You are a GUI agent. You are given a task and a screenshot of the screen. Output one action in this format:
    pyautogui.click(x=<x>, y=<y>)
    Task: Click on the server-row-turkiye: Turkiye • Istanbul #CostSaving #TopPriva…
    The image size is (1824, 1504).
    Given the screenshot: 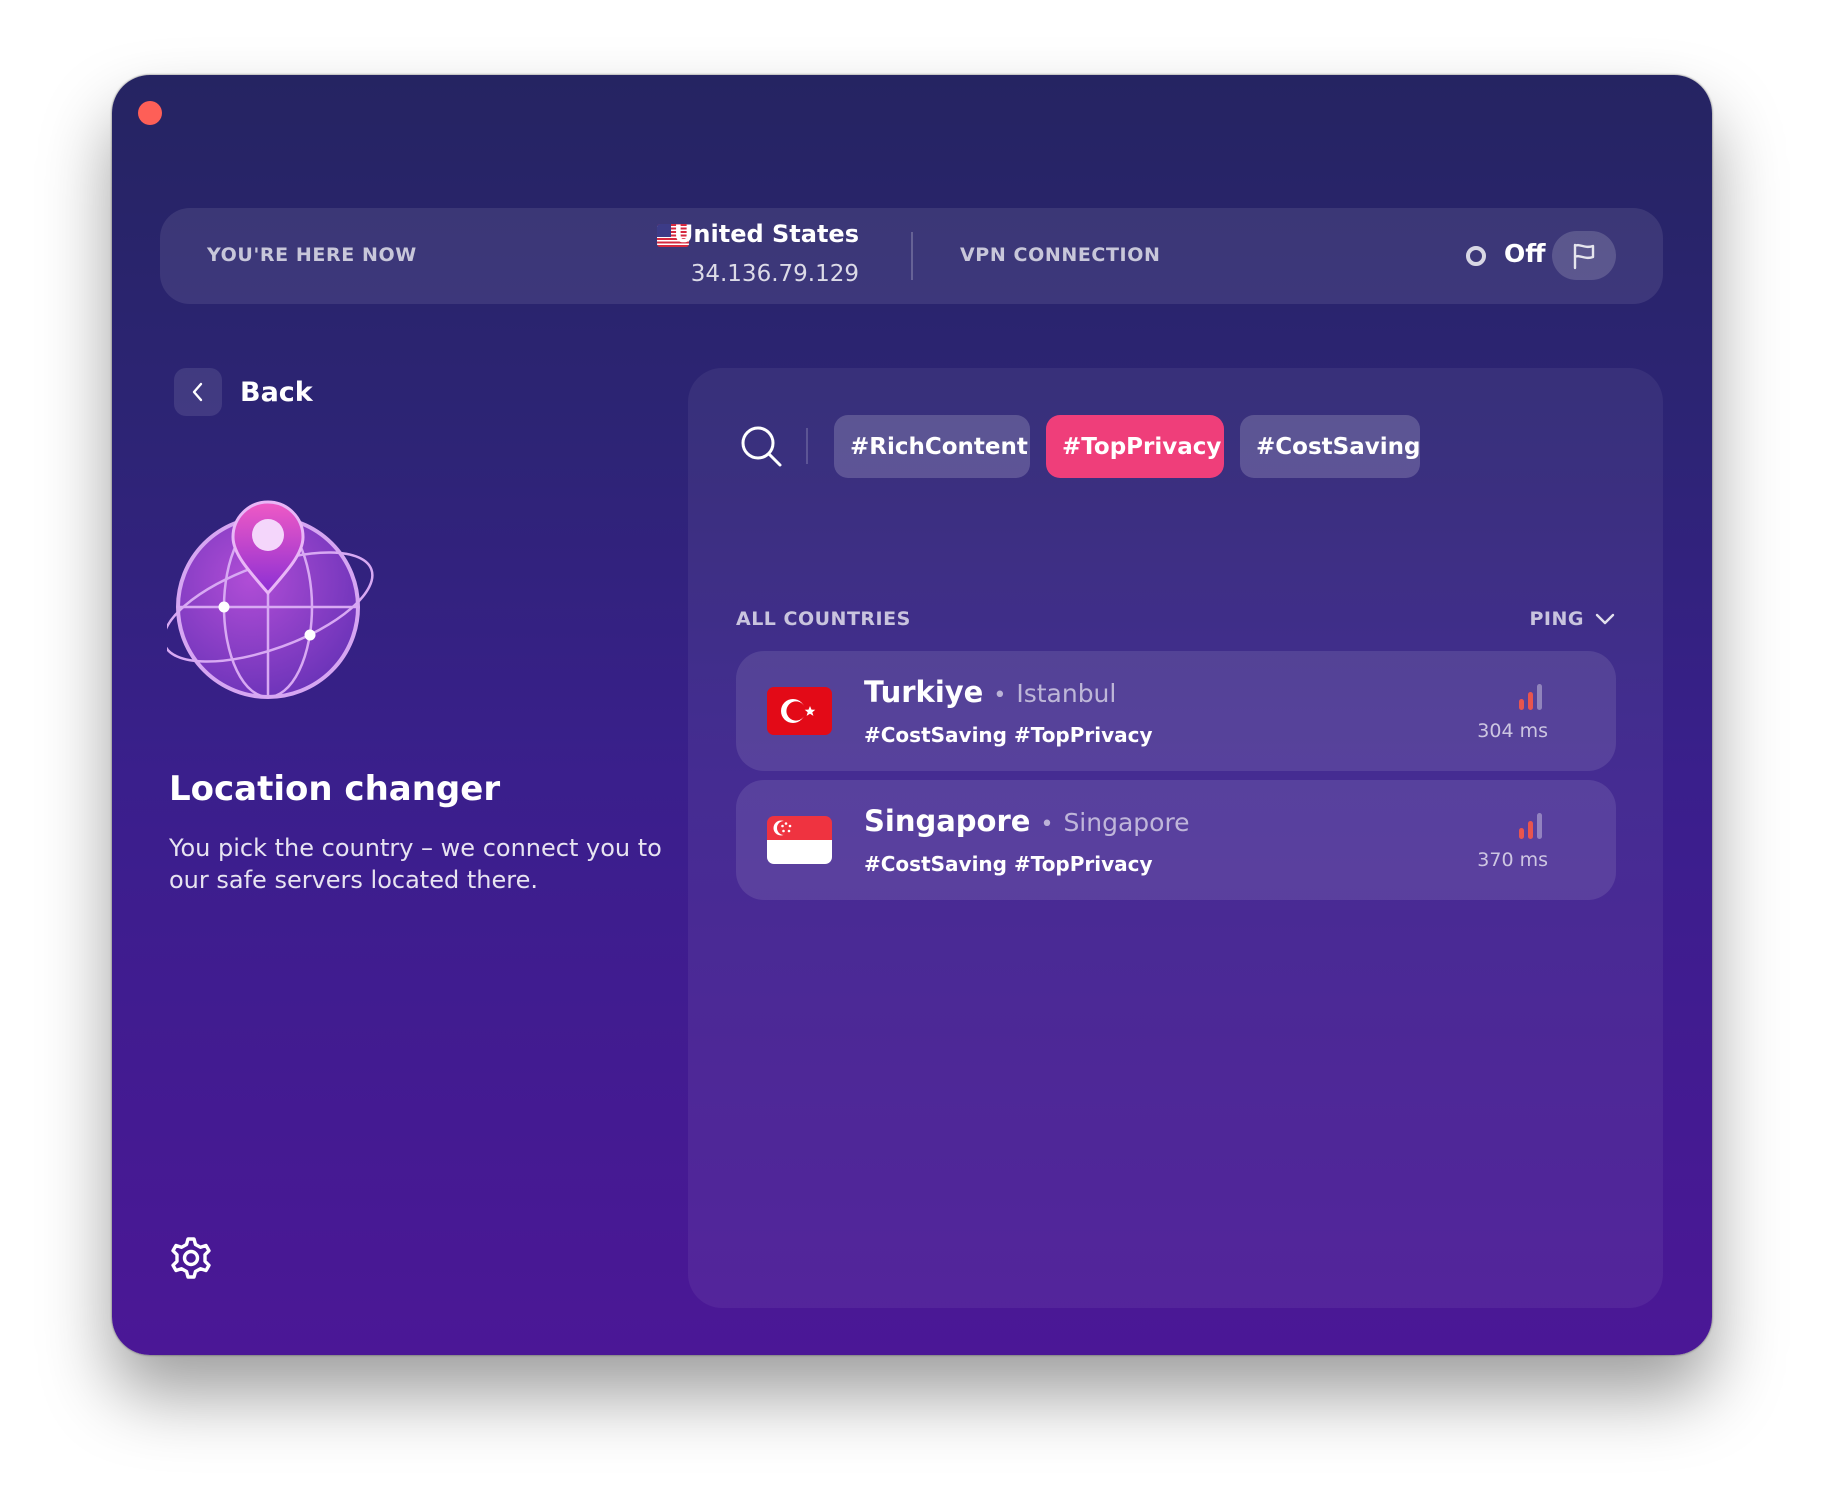 What is the action you would take?
    pyautogui.click(x=1176, y=711)
    